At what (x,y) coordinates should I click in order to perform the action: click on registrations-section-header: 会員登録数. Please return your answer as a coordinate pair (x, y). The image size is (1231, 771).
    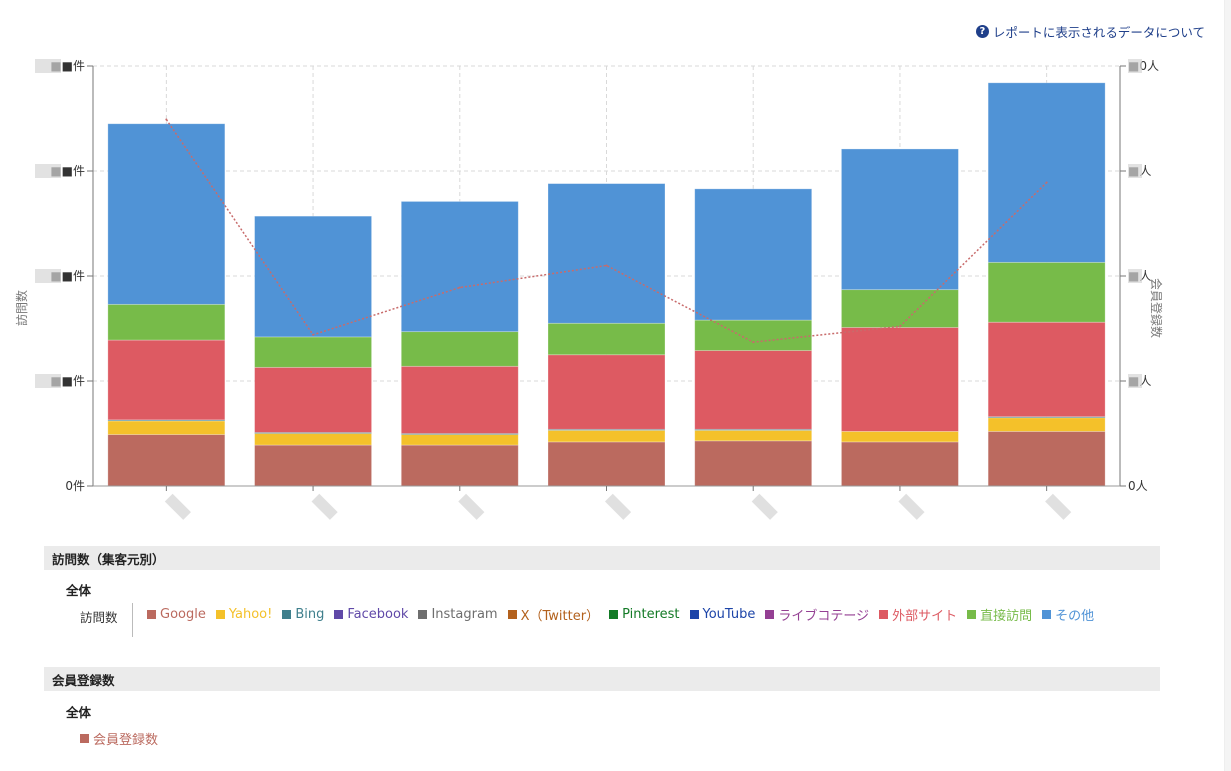
    Looking at the image, I should click on (602, 679).